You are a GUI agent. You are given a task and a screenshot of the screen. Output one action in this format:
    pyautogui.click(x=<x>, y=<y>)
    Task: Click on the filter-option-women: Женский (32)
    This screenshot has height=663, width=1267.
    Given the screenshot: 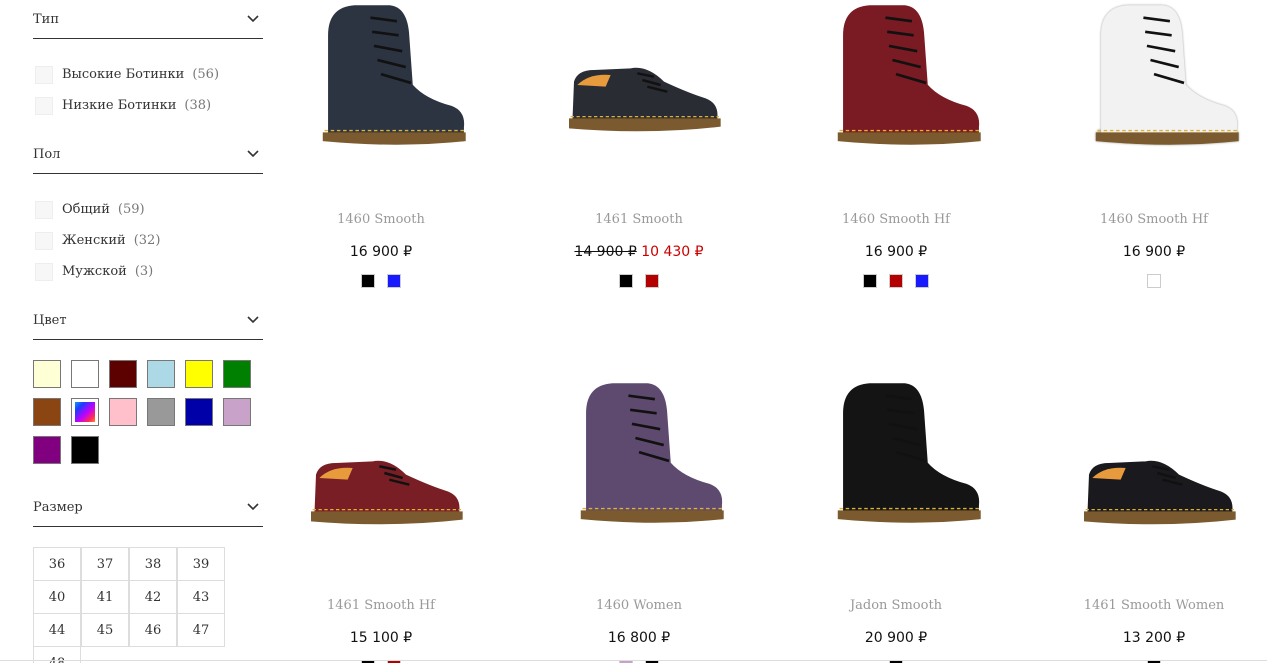 What is the action you would take?
    pyautogui.click(x=149, y=240)
    